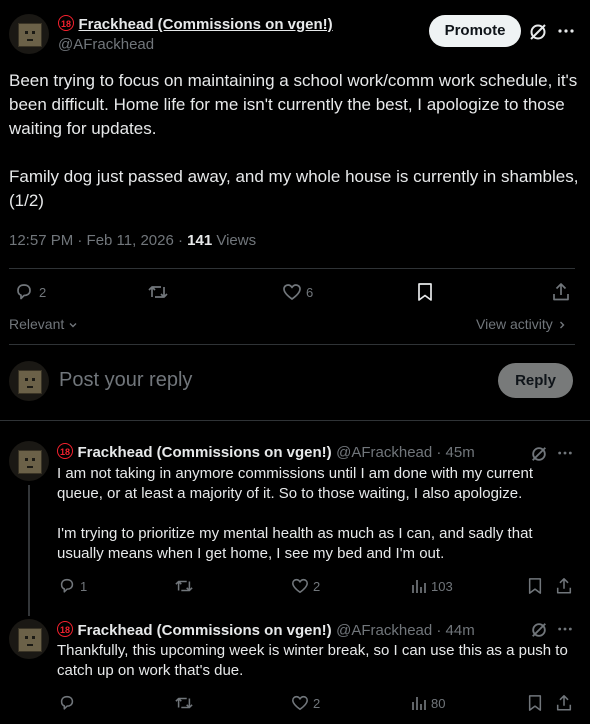 This screenshot has width=590, height=724. Describe the element at coordinates (29, 34) in the screenshot. I see `author-avatar` at that location.